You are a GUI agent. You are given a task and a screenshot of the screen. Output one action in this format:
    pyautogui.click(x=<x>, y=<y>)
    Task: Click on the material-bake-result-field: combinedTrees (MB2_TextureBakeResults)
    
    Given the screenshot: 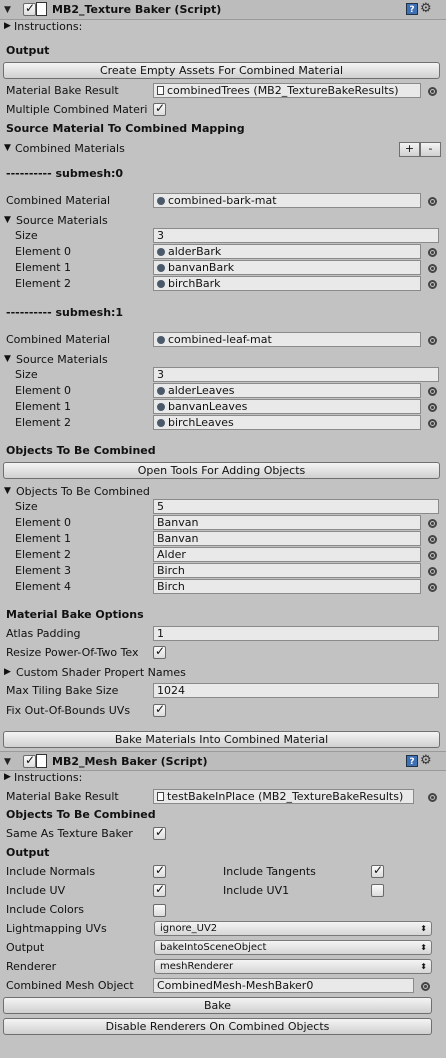 What is the action you would take?
    pyautogui.click(x=287, y=90)
    